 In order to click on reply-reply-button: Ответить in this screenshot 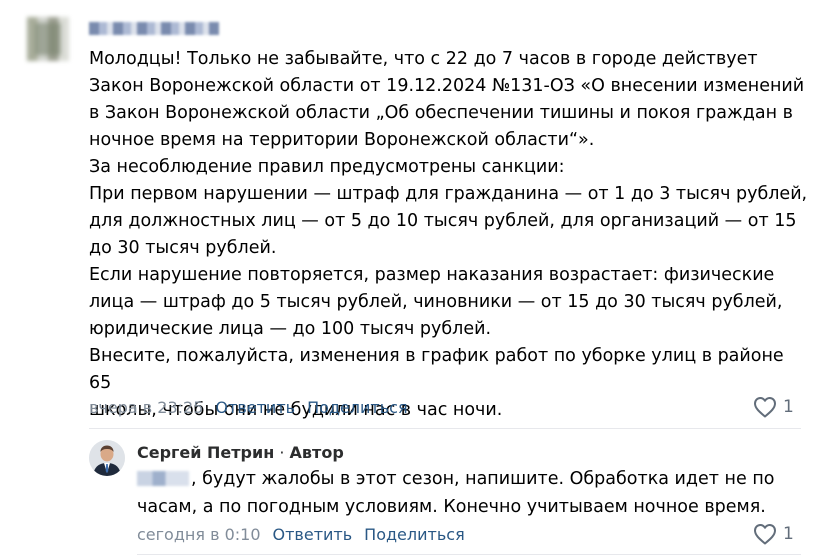, I will do `click(313, 534)`.